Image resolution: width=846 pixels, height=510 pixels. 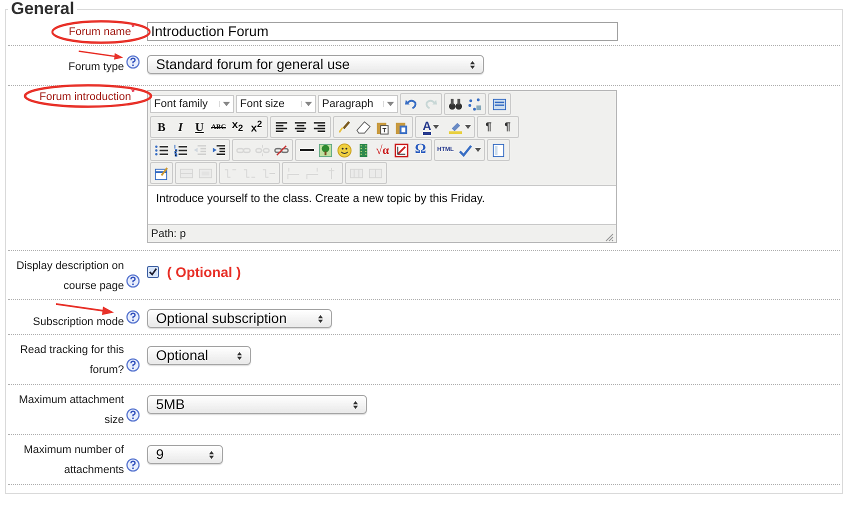 I want to click on field-label: Display description on course page, so click(x=69, y=276).